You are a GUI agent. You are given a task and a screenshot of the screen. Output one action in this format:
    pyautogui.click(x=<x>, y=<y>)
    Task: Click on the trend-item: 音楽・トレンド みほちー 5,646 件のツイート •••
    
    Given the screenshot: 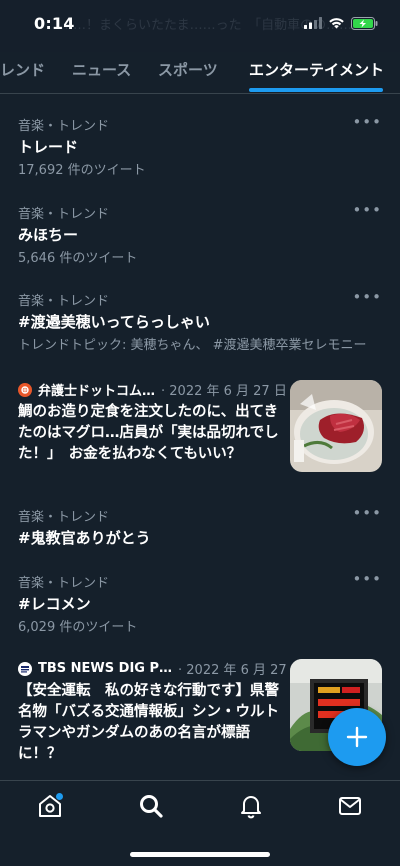 What is the action you would take?
    pyautogui.click(x=200, y=235)
    